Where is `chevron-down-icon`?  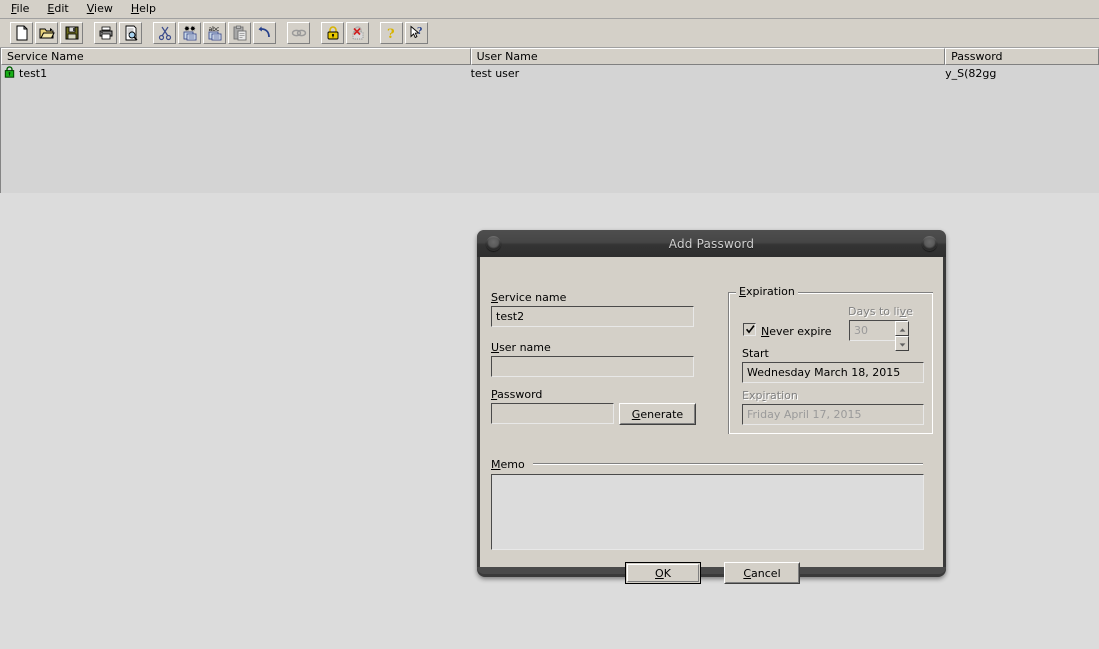 chevron-down-icon is located at coordinates (902, 343).